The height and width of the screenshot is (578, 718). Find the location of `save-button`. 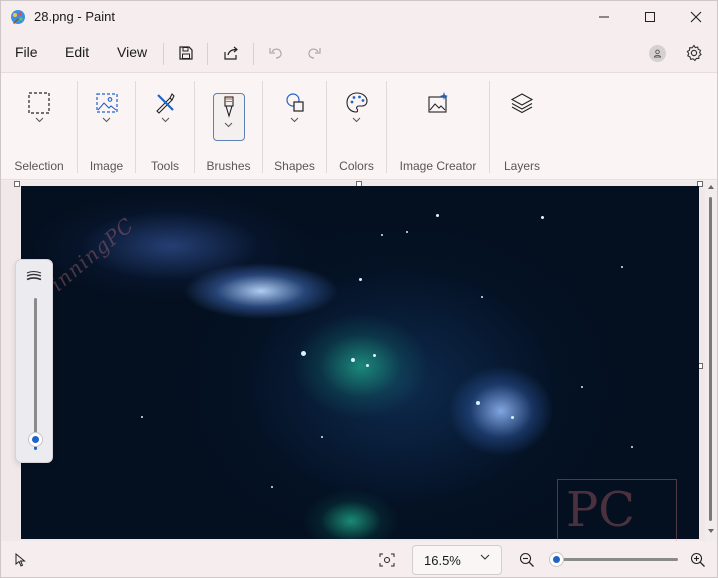

save-button is located at coordinates (186, 53).